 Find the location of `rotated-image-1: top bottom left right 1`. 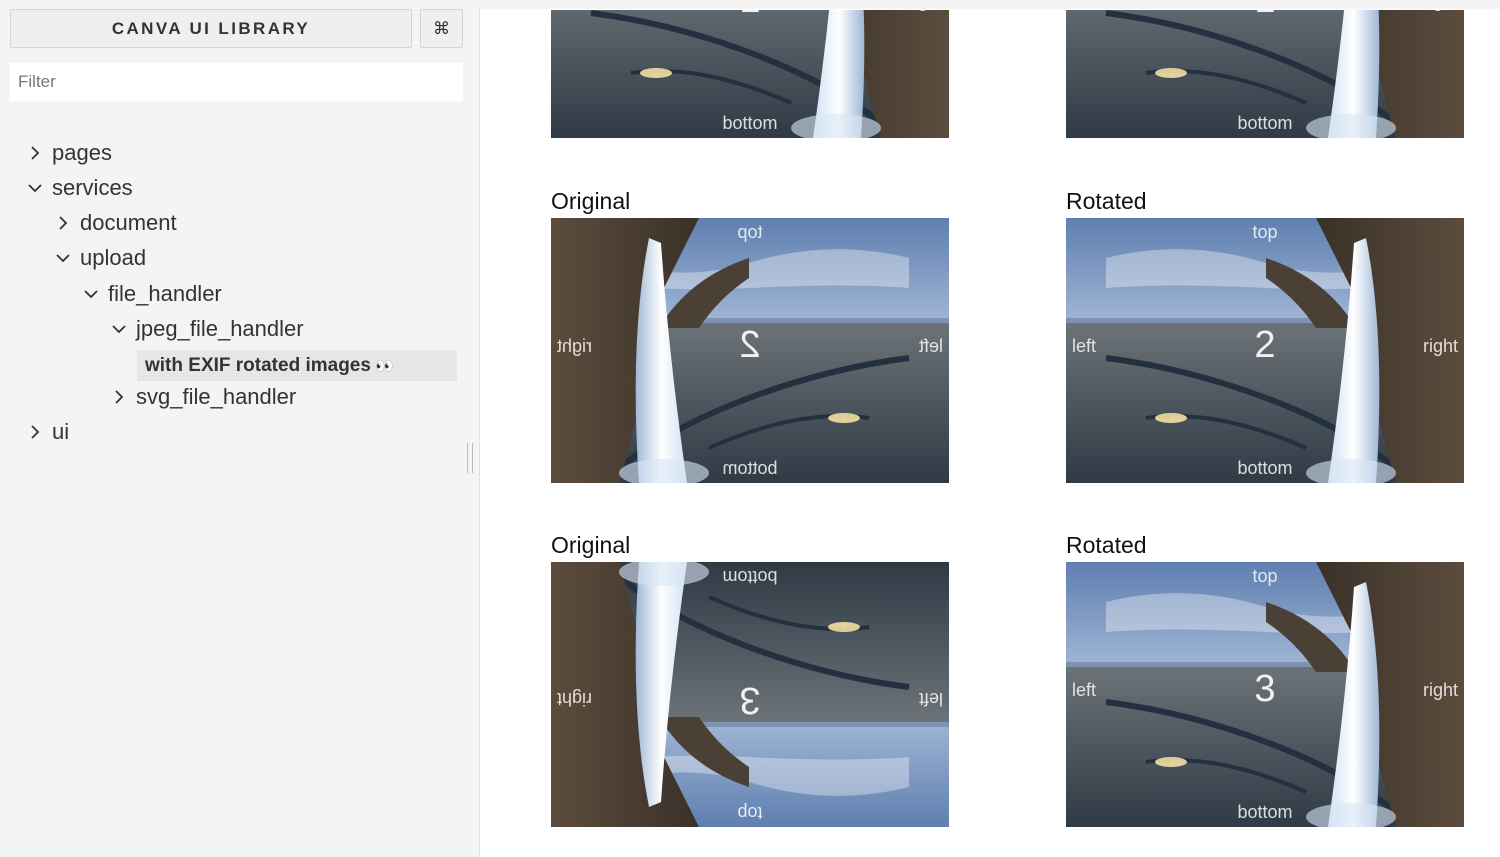

rotated-image-1: top bottom left right 1 is located at coordinates (1265, 74).